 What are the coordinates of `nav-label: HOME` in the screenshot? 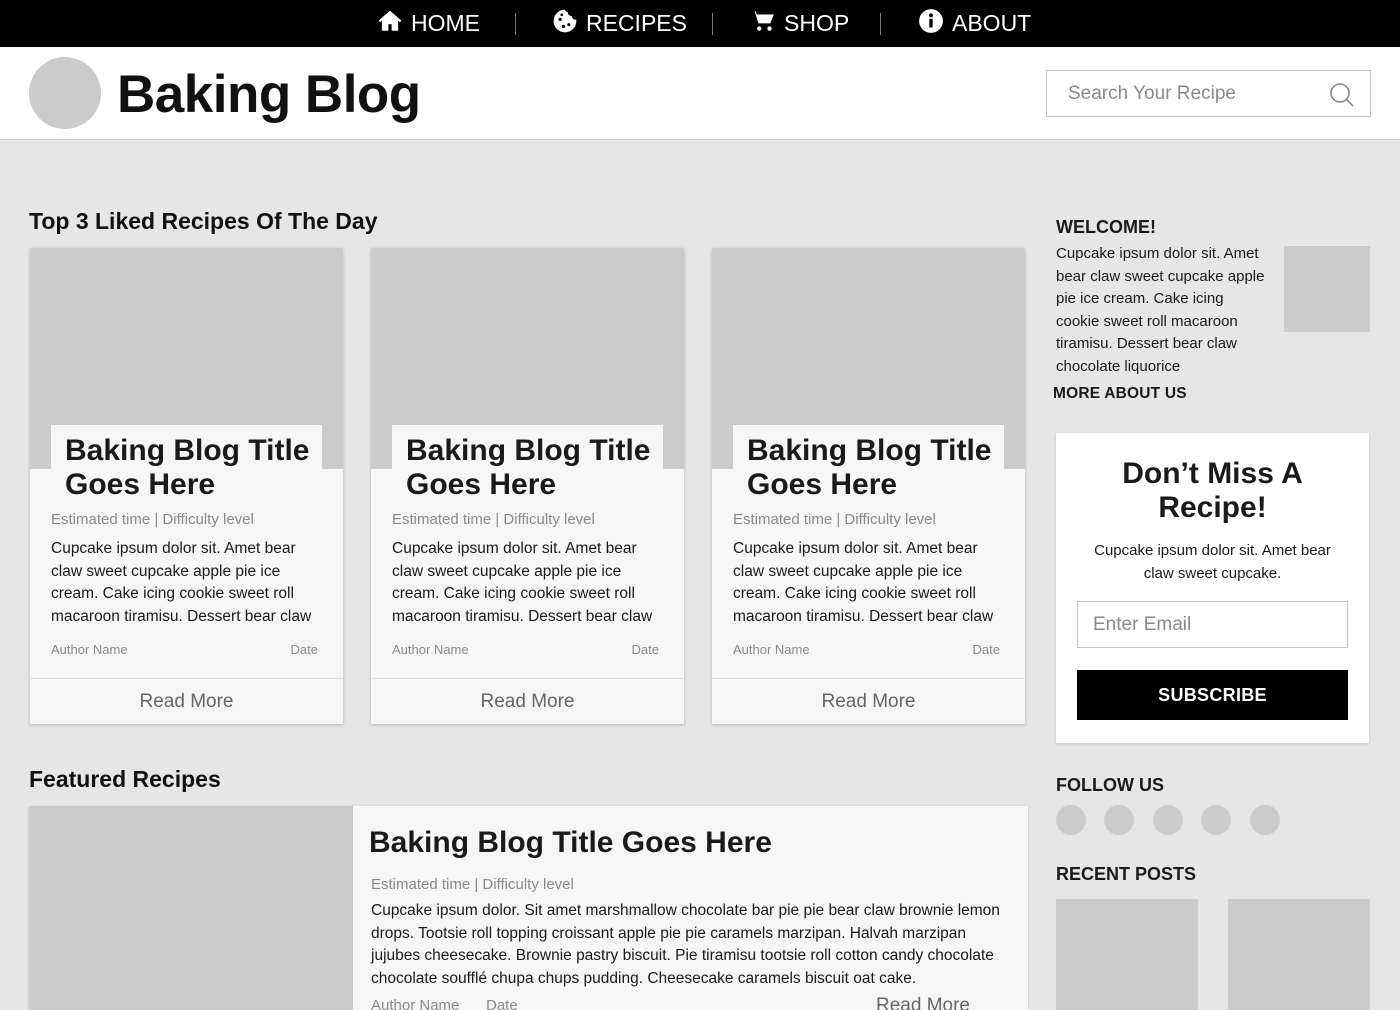 It's located at (445, 23).